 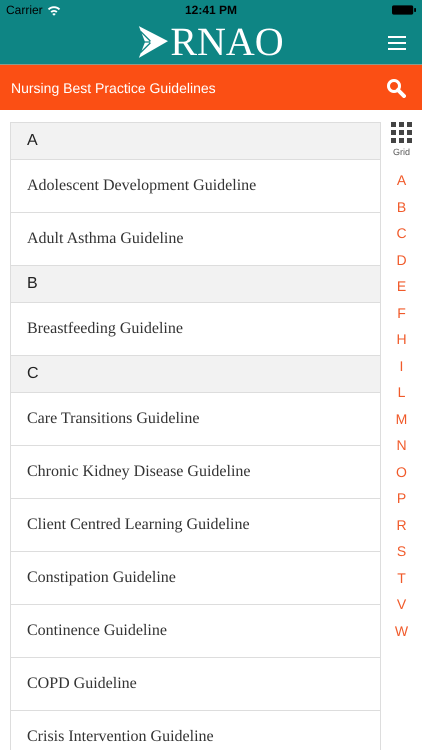 What do you see at coordinates (195, 472) in the screenshot?
I see `guideline-item: Chronic Kidney Disease Guideline` at bounding box center [195, 472].